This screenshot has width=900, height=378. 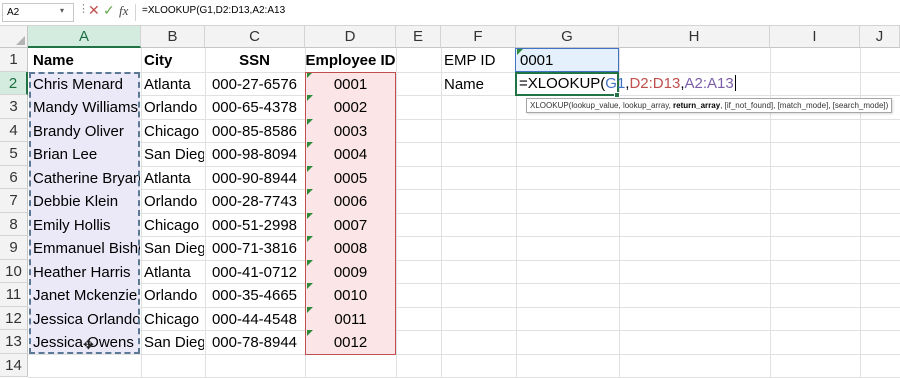 What do you see at coordinates (14, 83) in the screenshot?
I see `row-header-2: 2` at bounding box center [14, 83].